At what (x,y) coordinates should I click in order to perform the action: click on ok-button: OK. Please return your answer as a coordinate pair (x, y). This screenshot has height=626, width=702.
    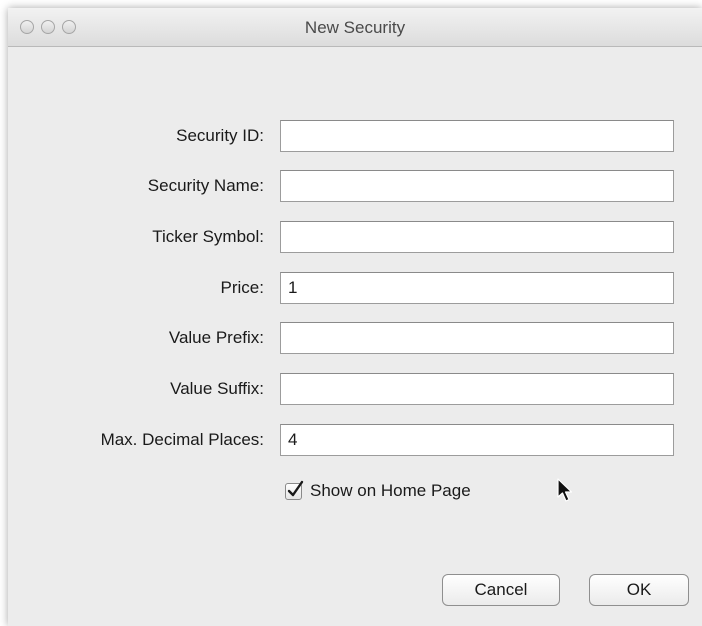
    Looking at the image, I should click on (639, 590).